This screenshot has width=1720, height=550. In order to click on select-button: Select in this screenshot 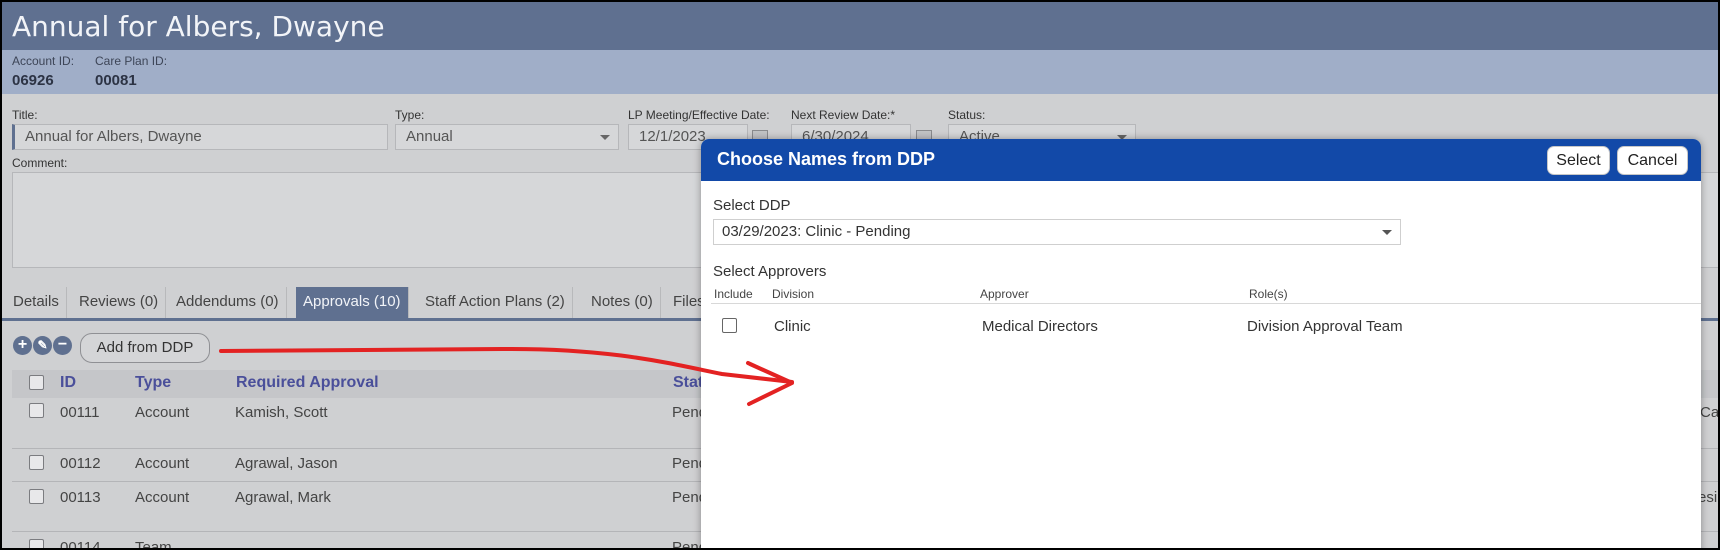, I will do `click(1578, 160)`.